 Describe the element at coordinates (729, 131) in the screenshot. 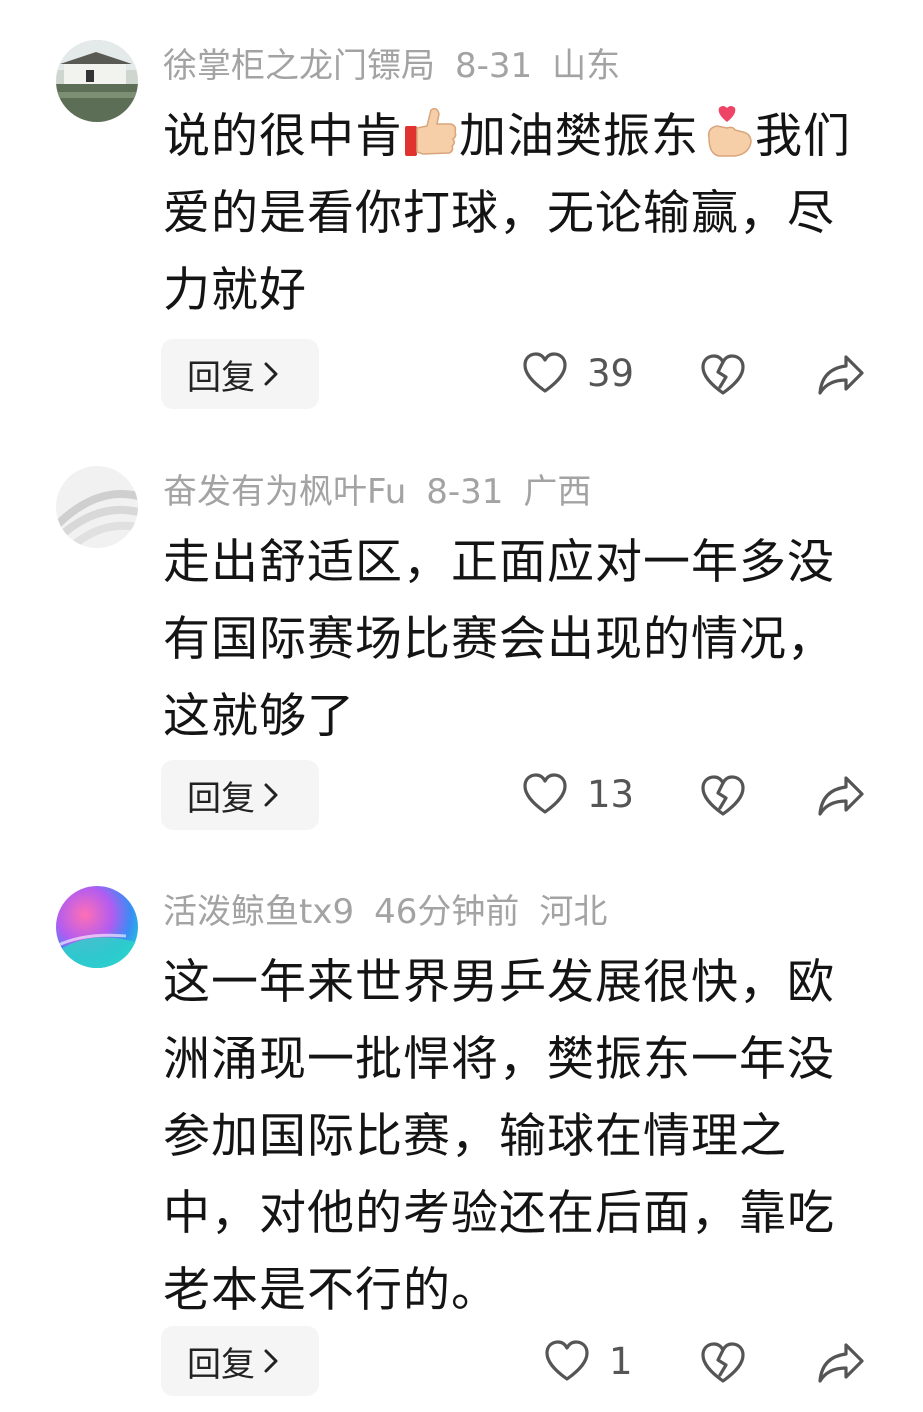

I see `finger-heart-emoji` at that location.